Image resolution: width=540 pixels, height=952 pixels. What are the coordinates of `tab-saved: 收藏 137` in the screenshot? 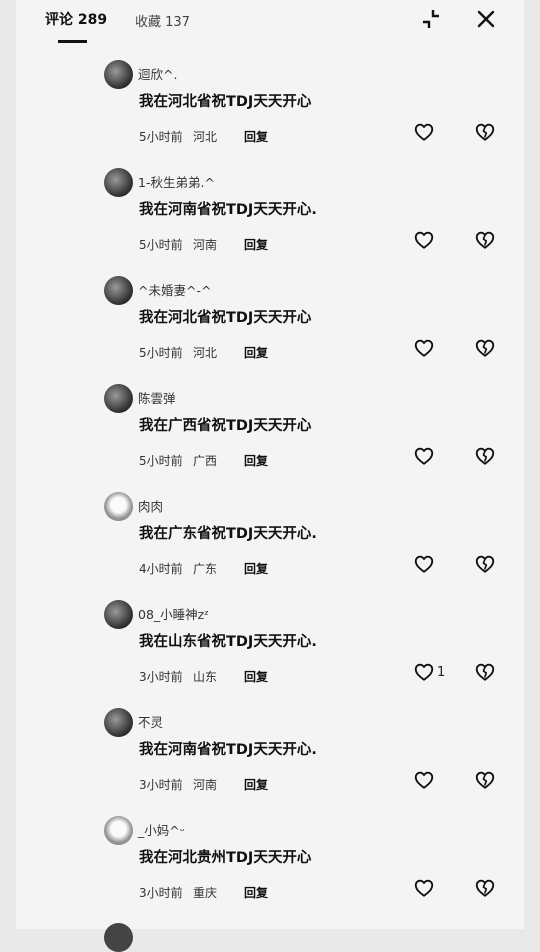 It's located at (162, 20).